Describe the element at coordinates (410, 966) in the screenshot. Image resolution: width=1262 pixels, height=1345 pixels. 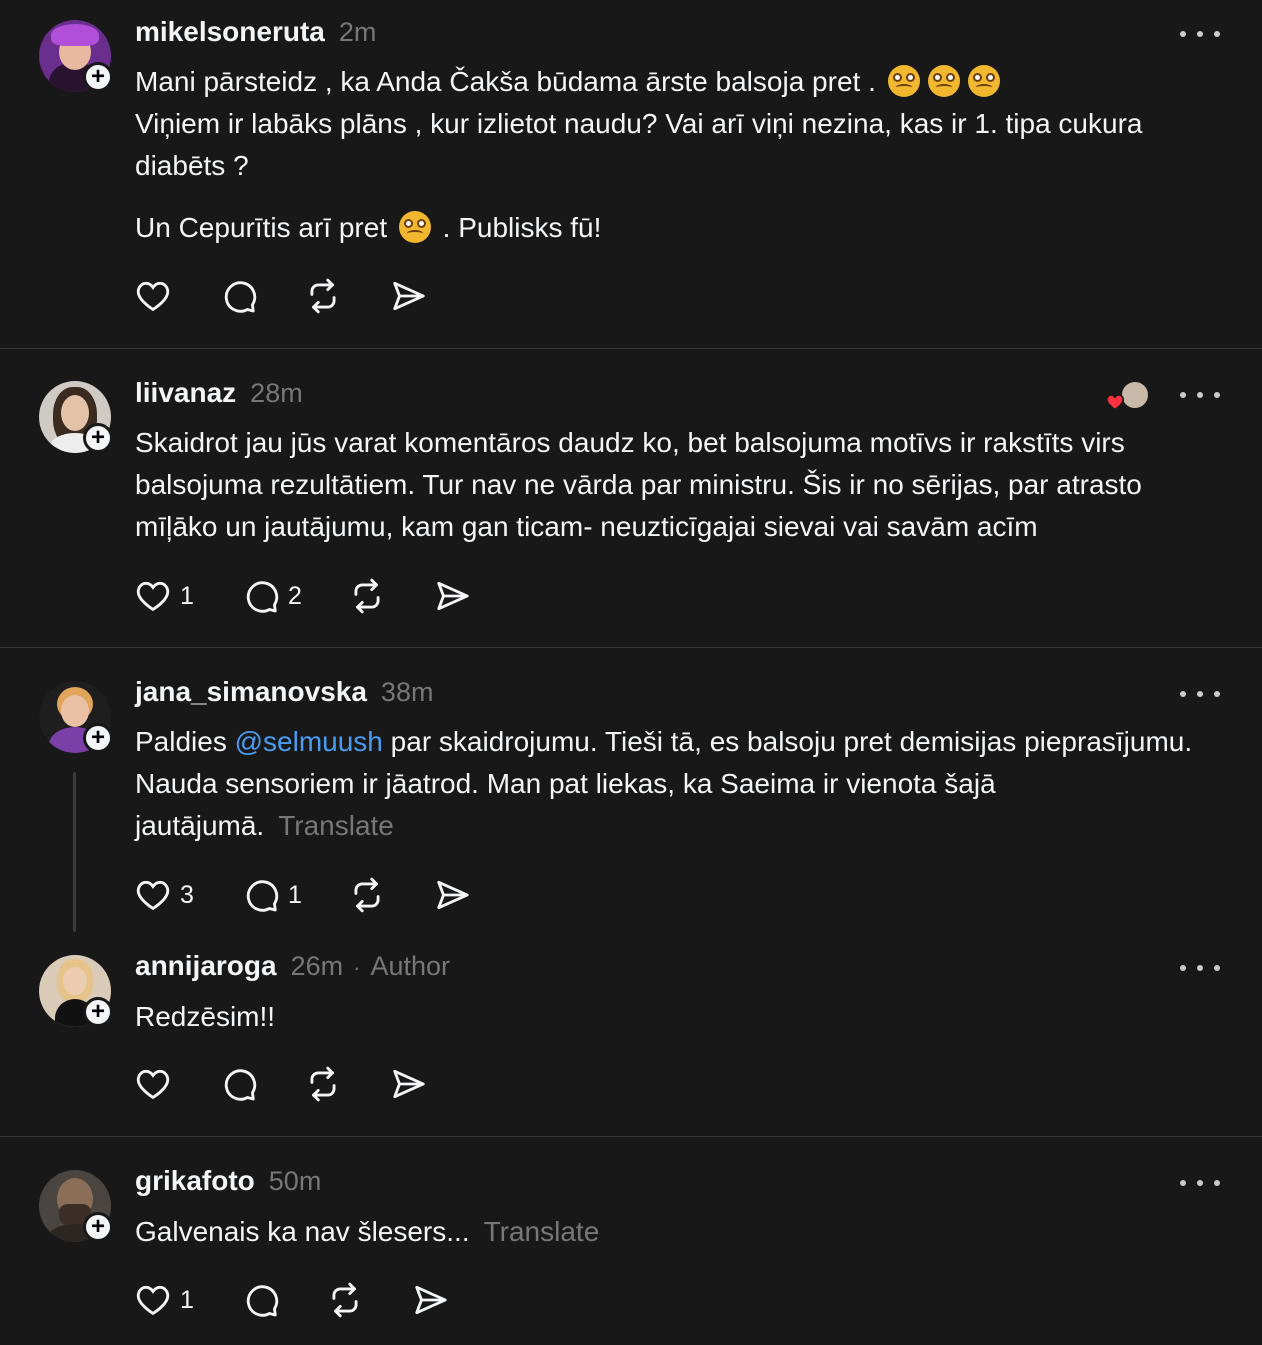
I see `author-badge: Author` at that location.